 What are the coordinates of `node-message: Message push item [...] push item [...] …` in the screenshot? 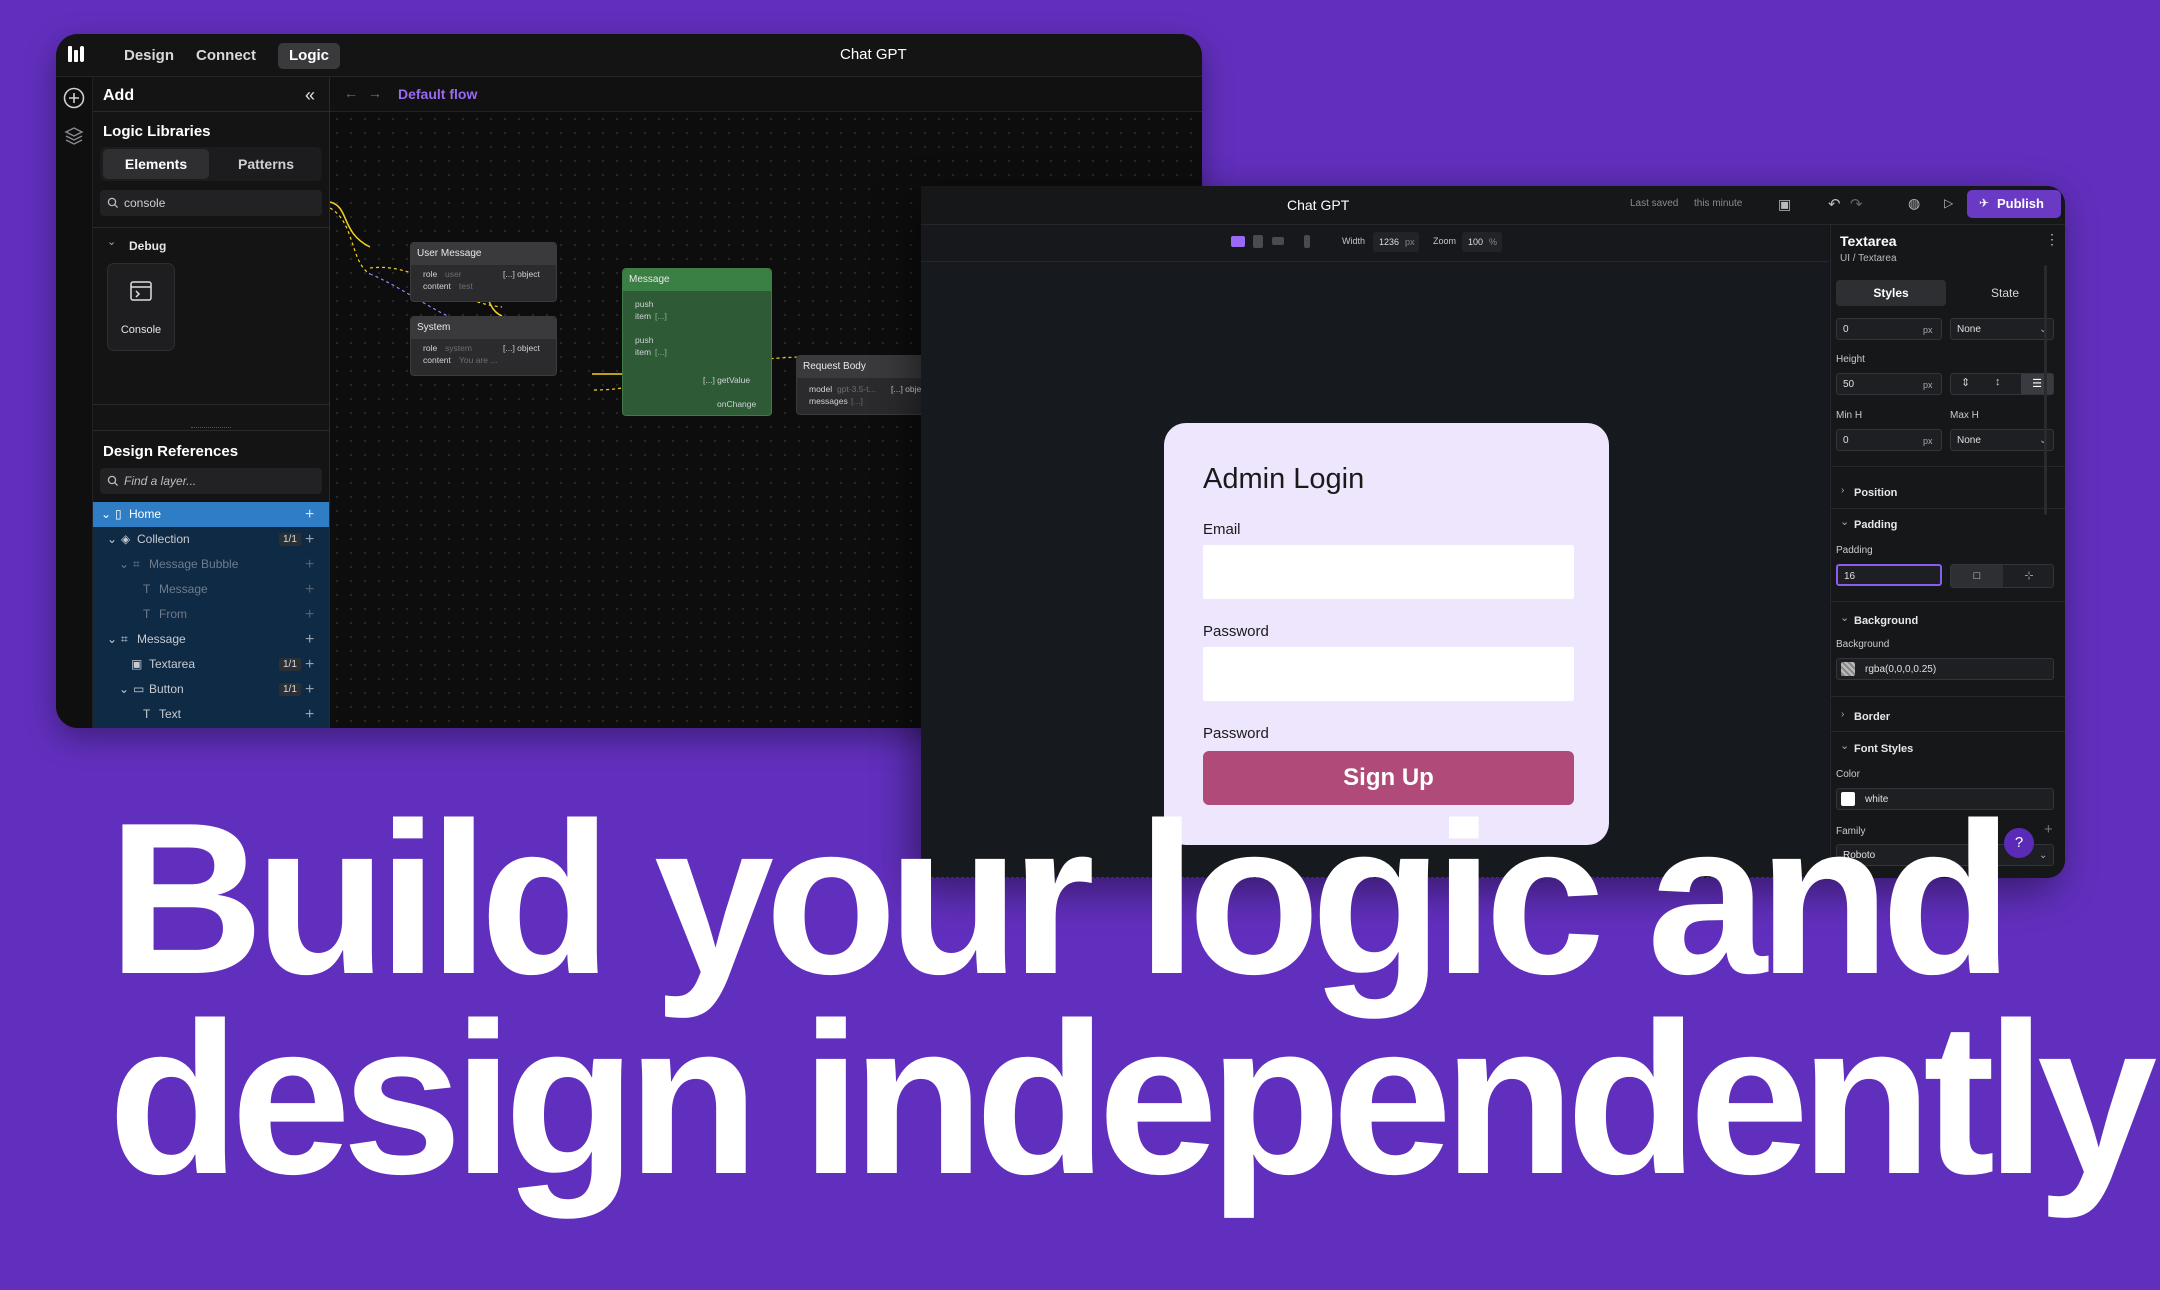 It's located at (697, 342).